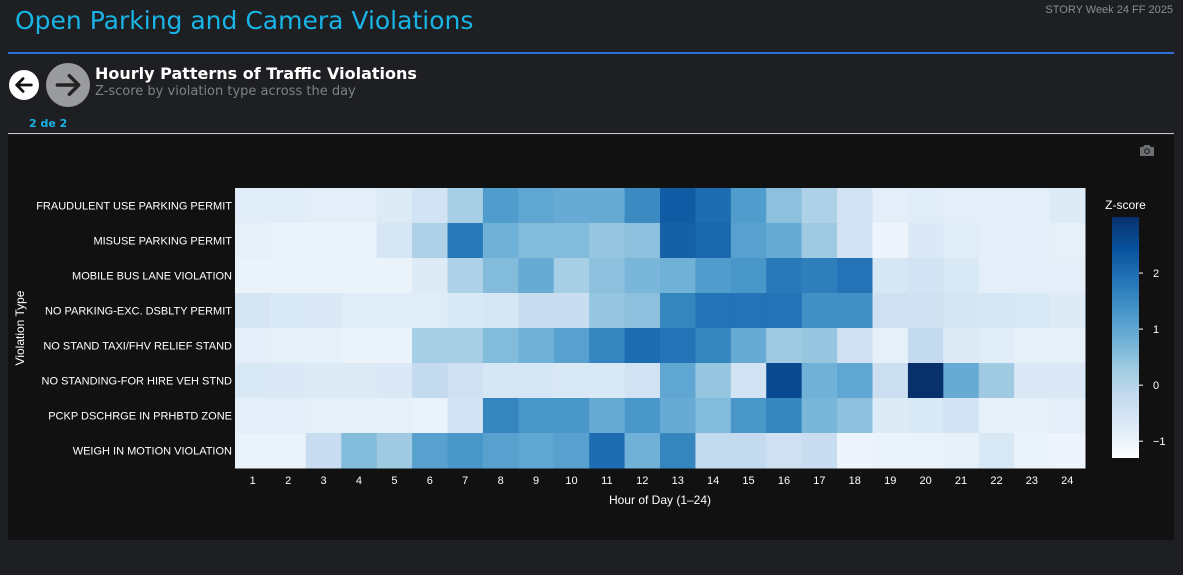 The width and height of the screenshot is (1183, 575). Describe the element at coordinates (571, 481) in the screenshot. I see `x-tick-label: 10` at that location.